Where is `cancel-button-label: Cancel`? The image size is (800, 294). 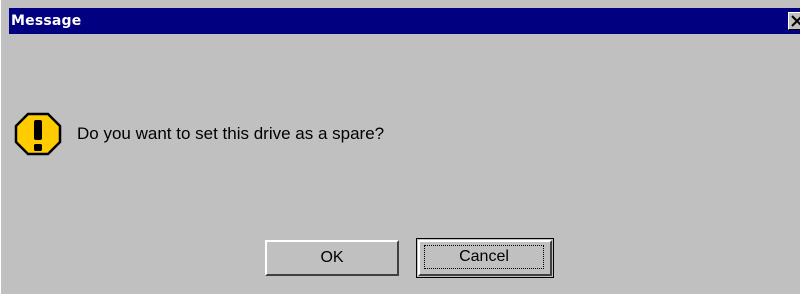 cancel-button-label: Cancel is located at coordinates (484, 257).